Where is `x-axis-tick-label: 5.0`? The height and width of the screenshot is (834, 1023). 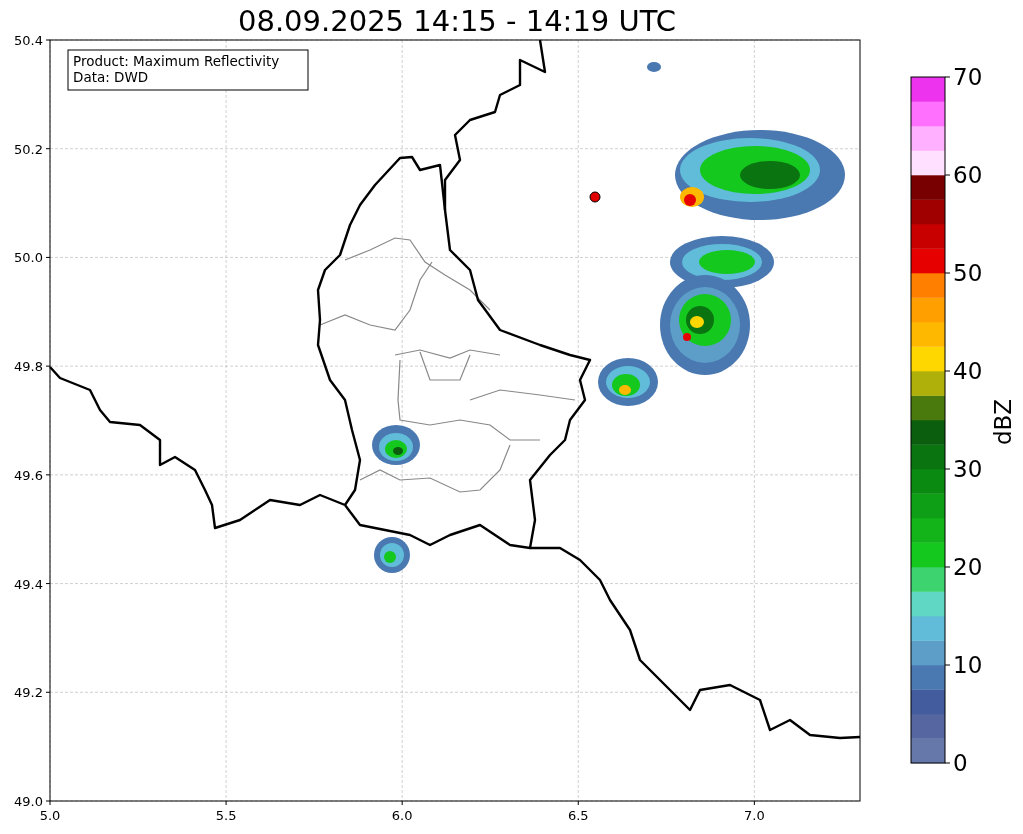
x-axis-tick-label: 5.0 is located at coordinates (50, 815).